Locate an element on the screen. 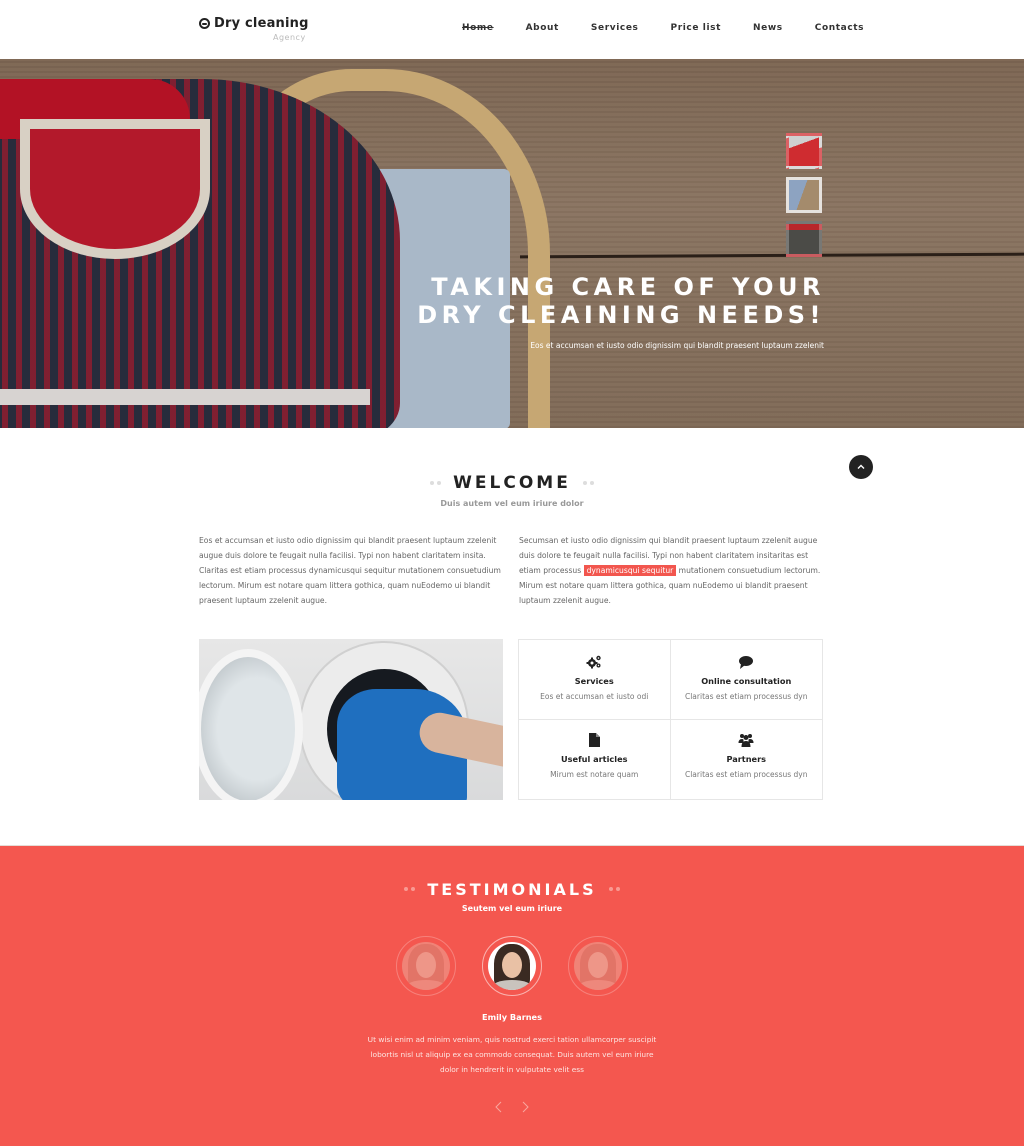  chevron-right-icon is located at coordinates (525, 1107).